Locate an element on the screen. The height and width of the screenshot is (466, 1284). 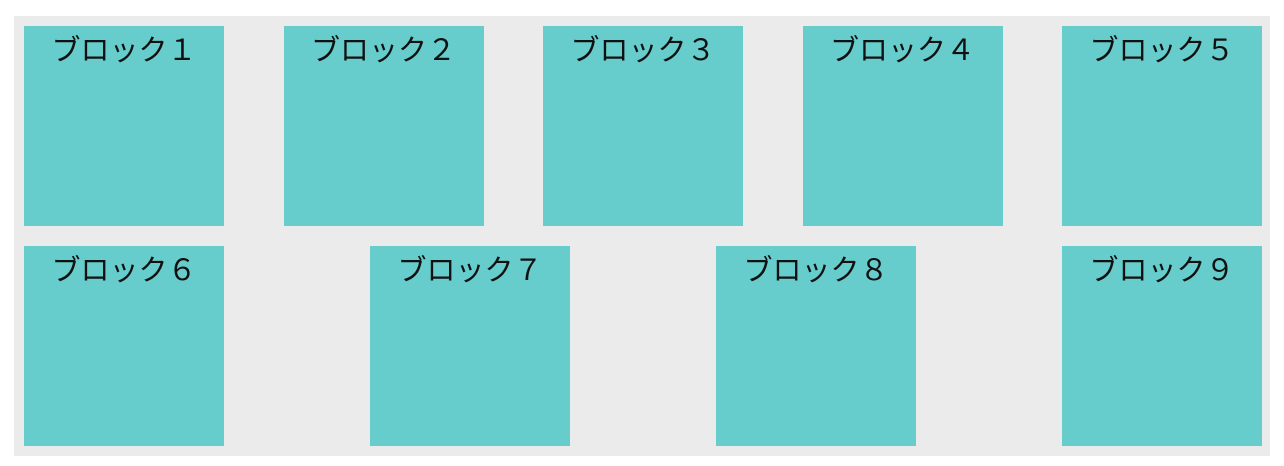
block-3-label: ブロック３ is located at coordinates (643, 50).